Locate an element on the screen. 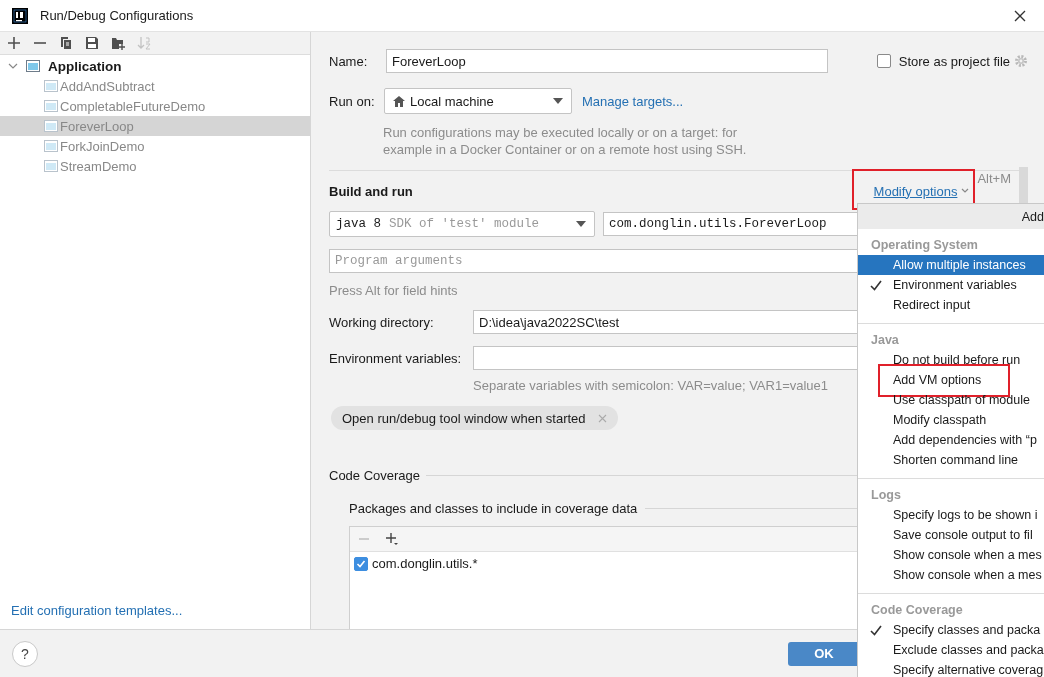 The image size is (1044, 677). run-on-hint: Run configurations may be executed locally or on a target: for example in a Docker Container or on a remote host using SSH. is located at coordinates (565, 141).